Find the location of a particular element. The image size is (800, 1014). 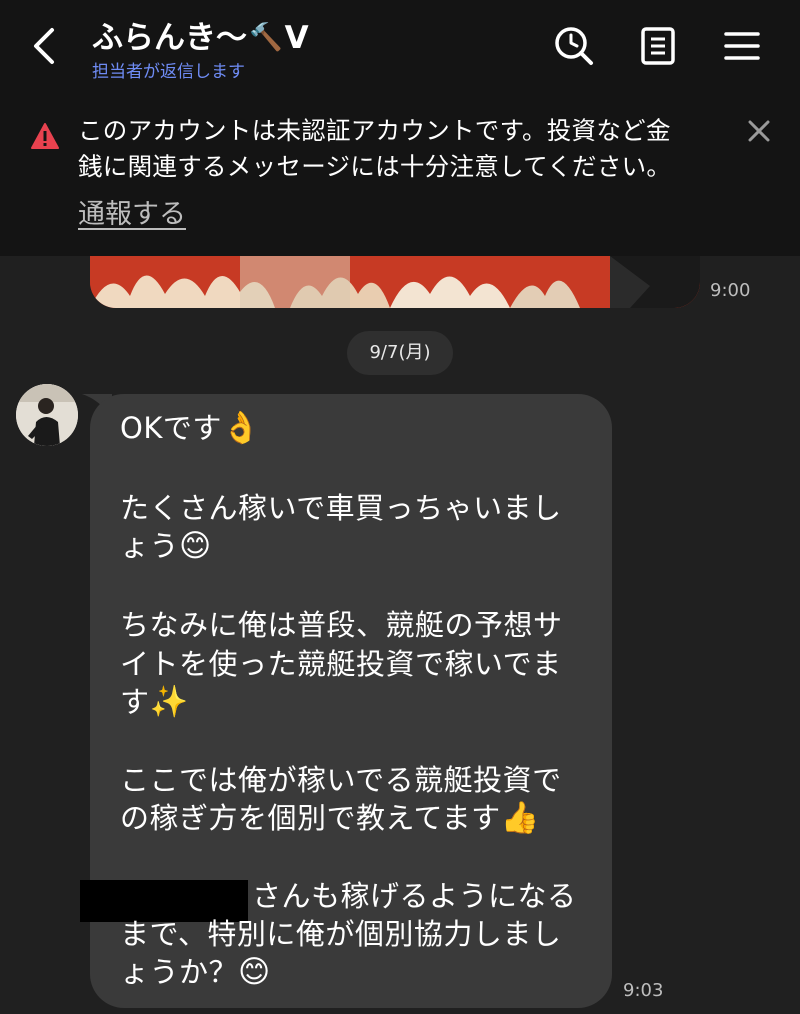

chat-title-text: ふらんき〜 is located at coordinates (169, 38).